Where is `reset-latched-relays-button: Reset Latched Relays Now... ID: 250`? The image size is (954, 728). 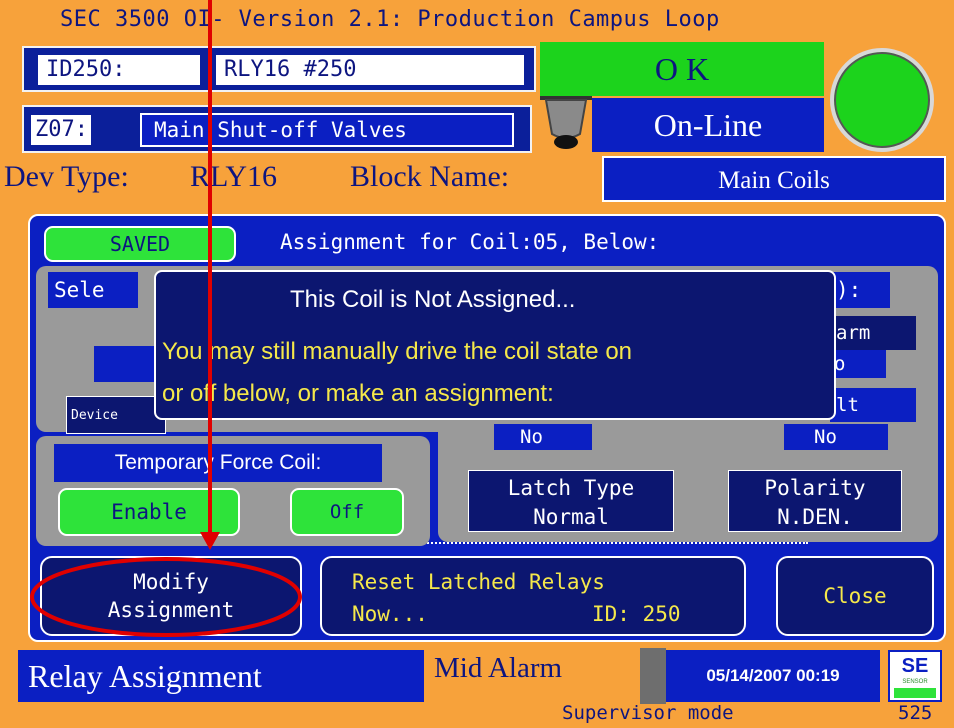
reset-latched-relays-button: Reset Latched Relays Now... ID: 250 is located at coordinates (533, 596).